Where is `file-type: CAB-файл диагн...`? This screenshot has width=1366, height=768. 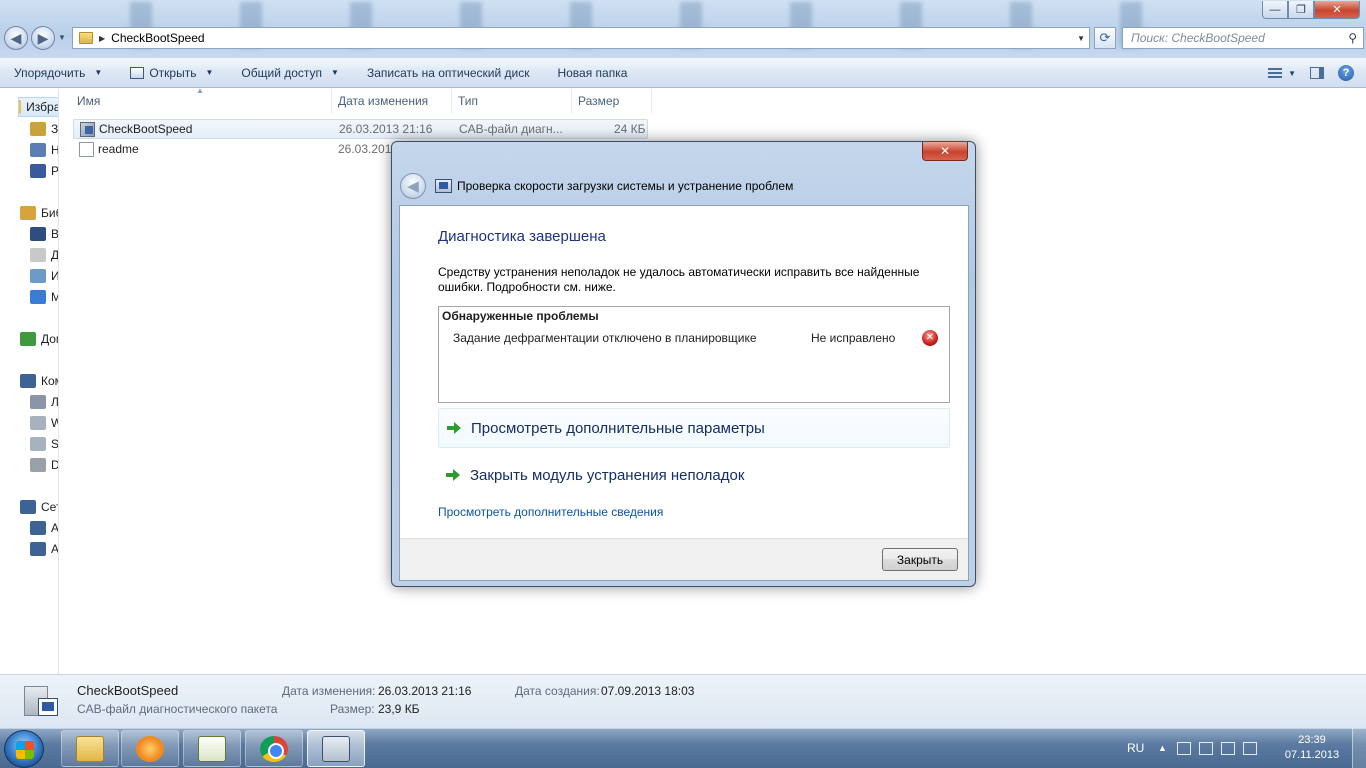 file-type: CAB-файл диагн... is located at coordinates (511, 129).